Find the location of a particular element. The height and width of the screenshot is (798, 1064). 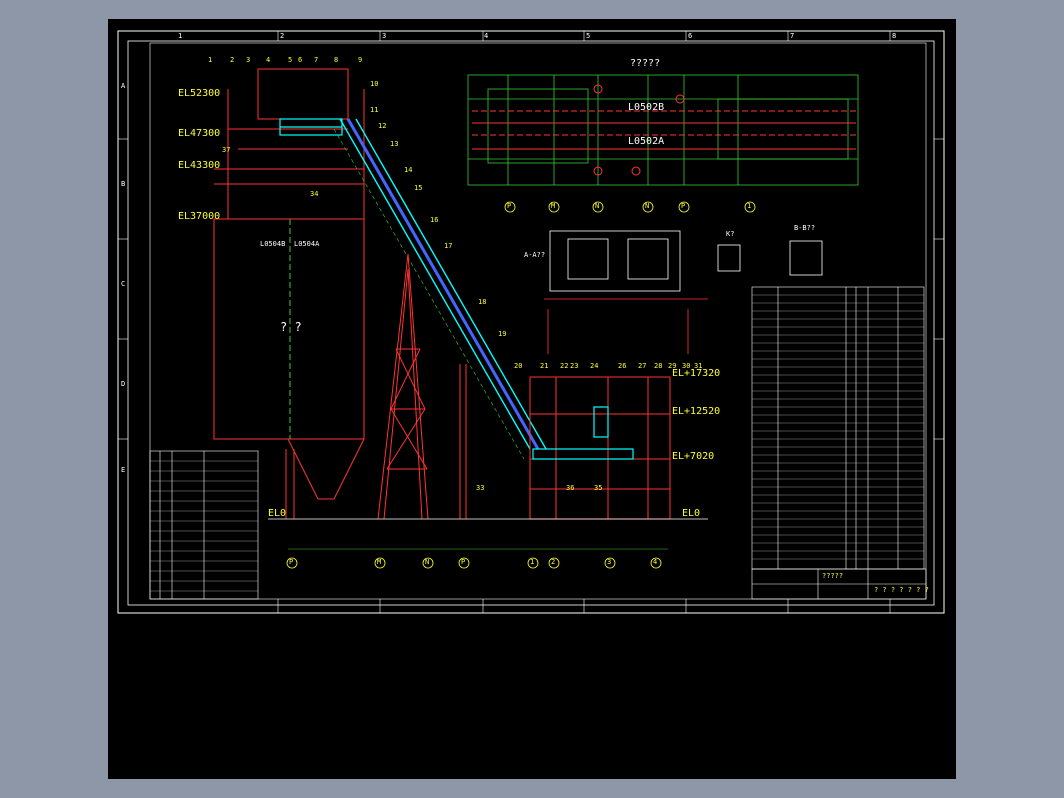

elevation-el43300: EL43300 is located at coordinates (199, 165).